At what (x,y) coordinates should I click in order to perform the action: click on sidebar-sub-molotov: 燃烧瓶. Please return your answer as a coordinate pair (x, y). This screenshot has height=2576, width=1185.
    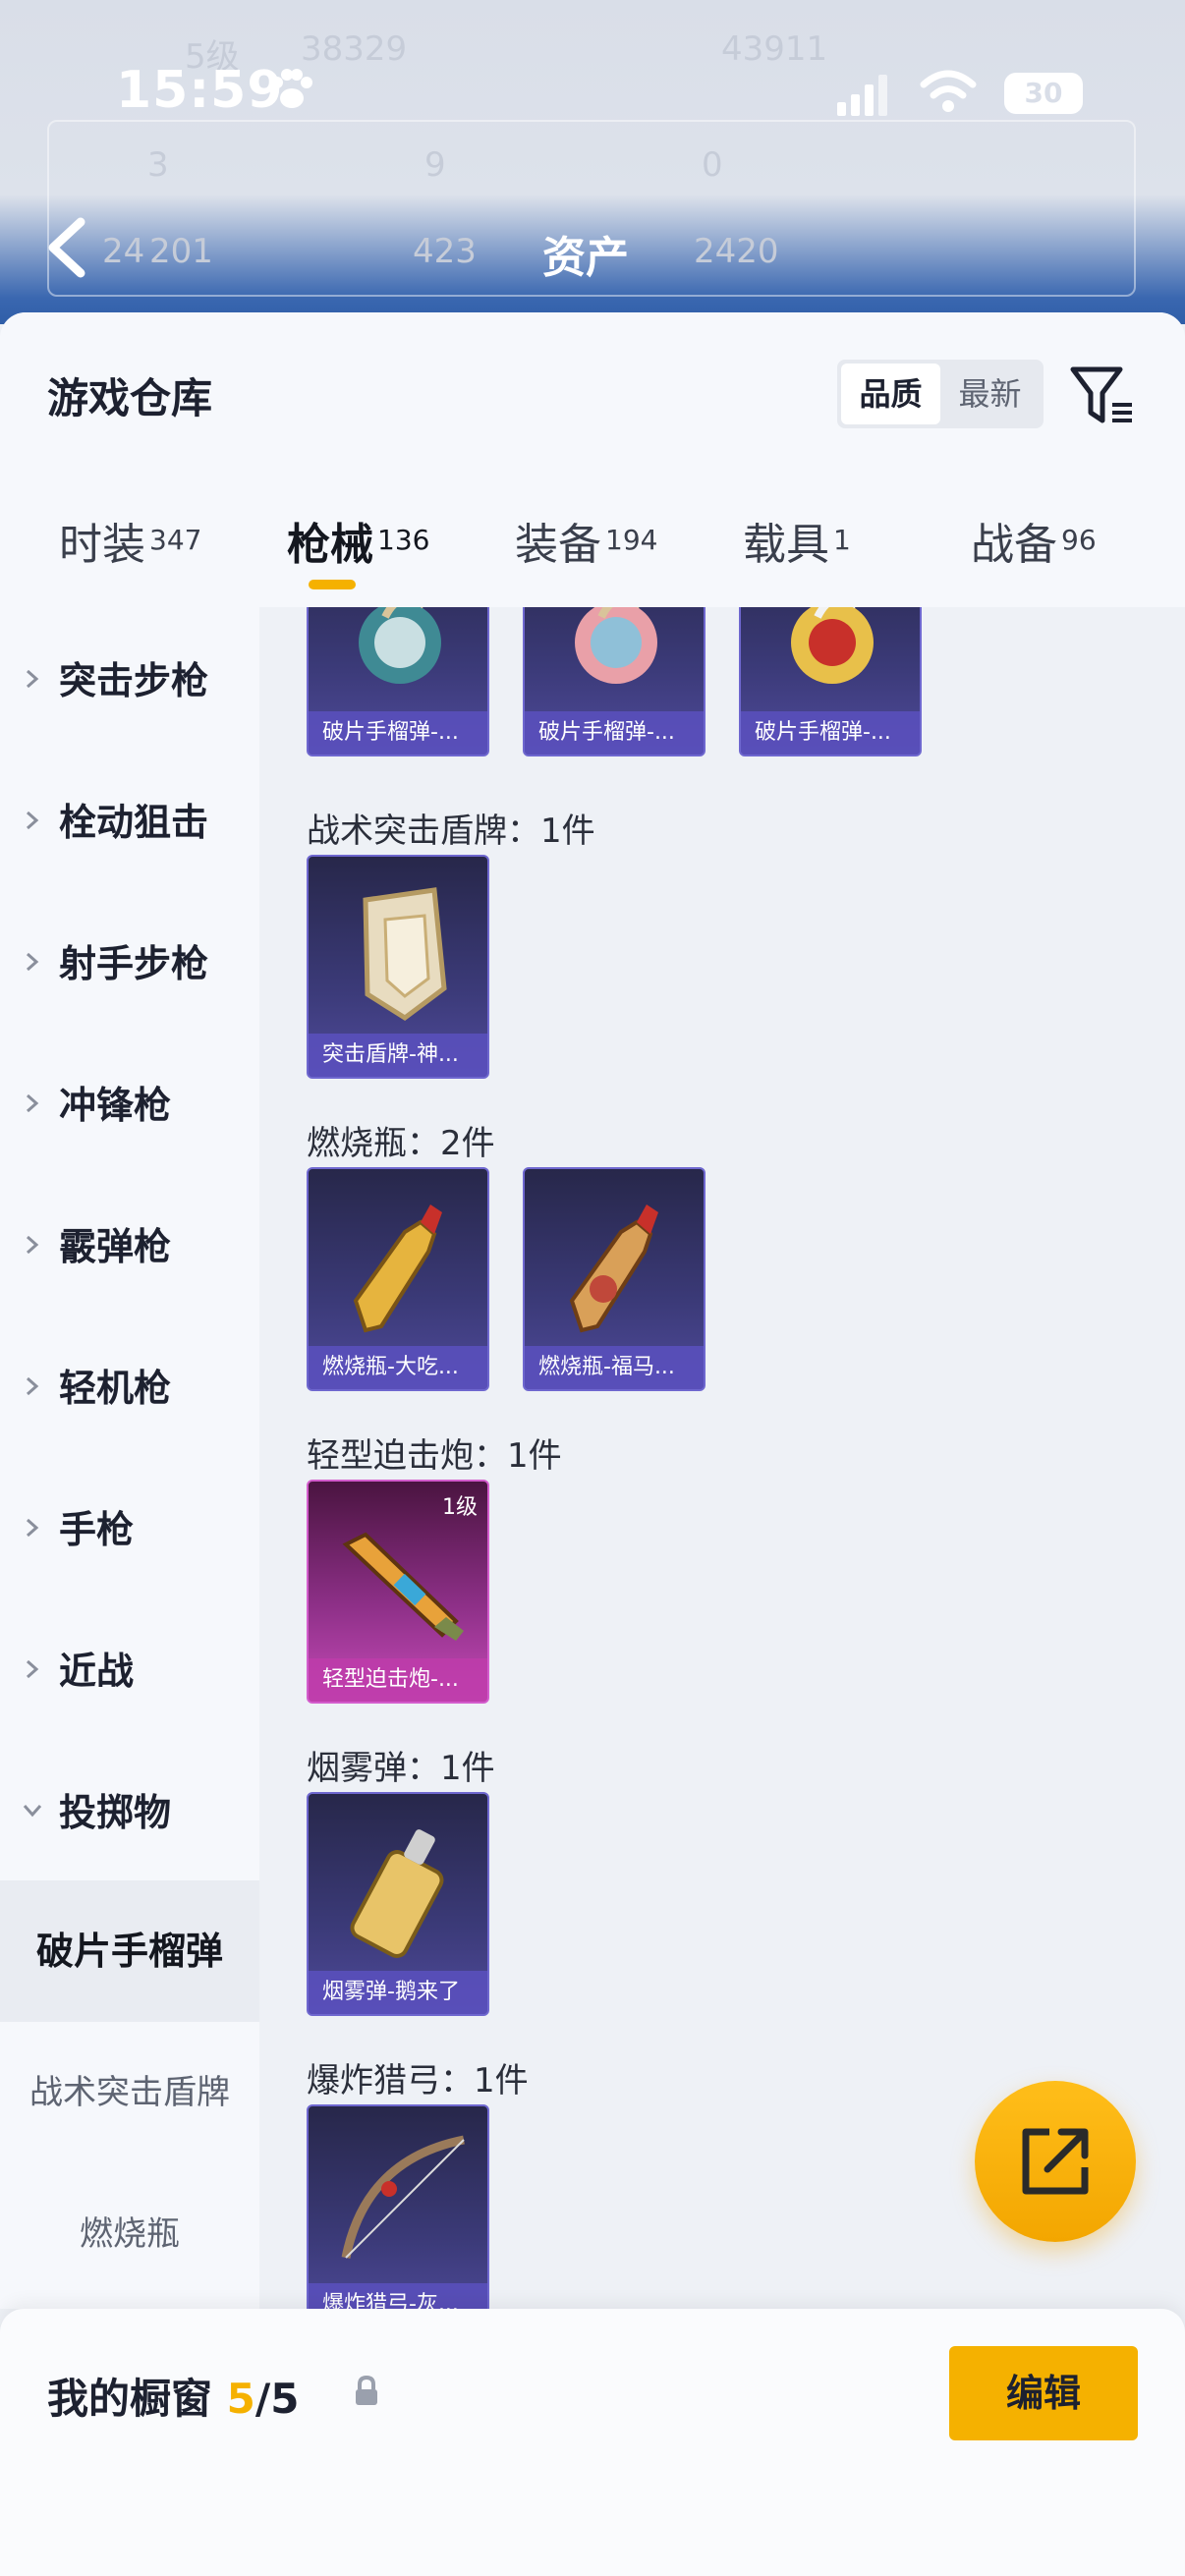
    Looking at the image, I should click on (130, 2234).